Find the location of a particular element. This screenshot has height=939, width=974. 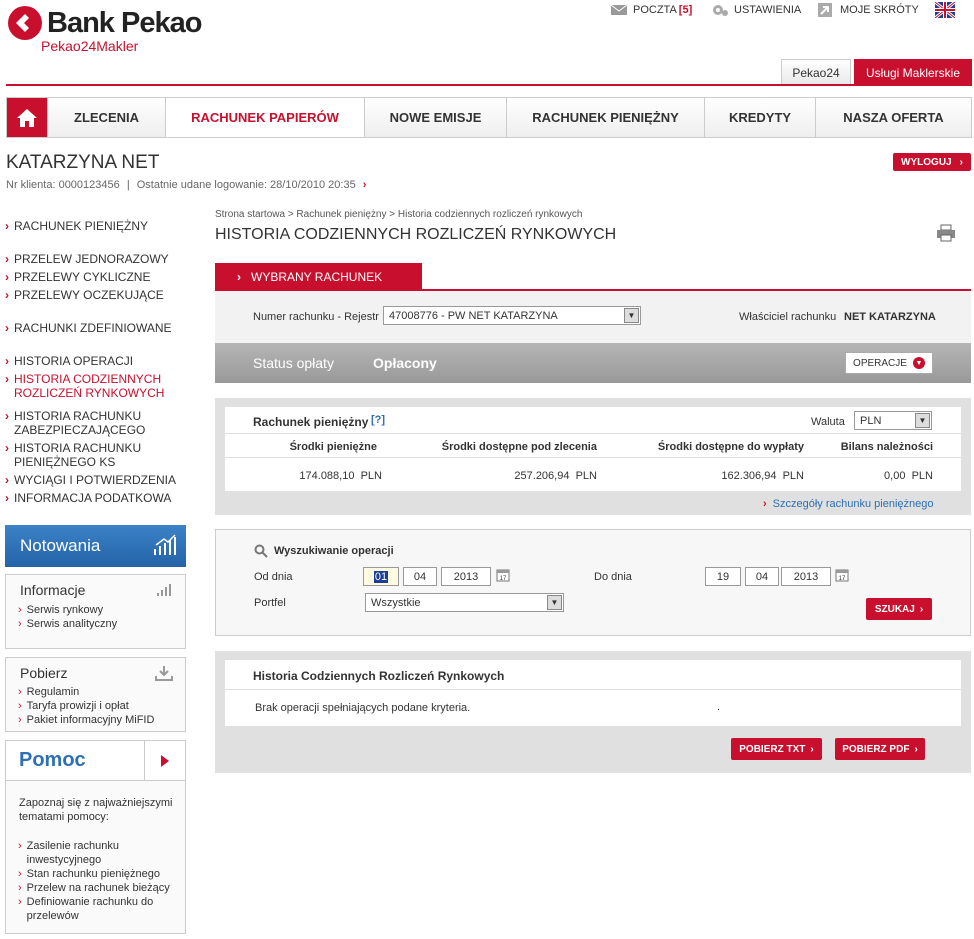

link-regulamin: › Regulamin is located at coordinates (48, 692).